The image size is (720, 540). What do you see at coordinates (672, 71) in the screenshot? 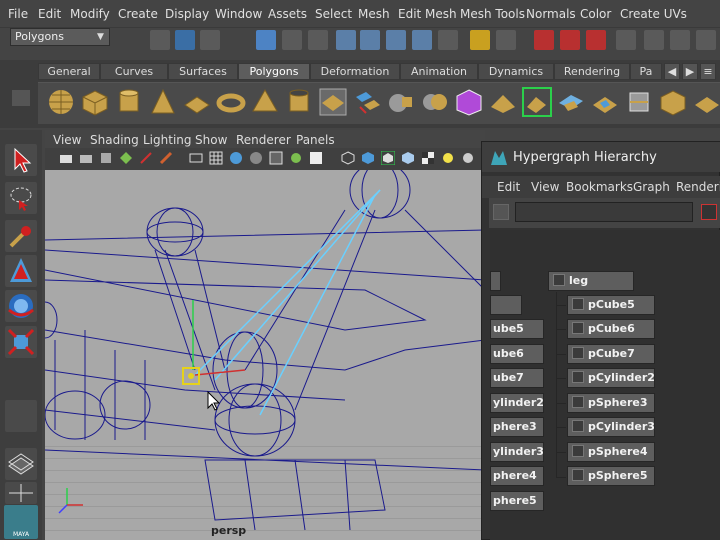
I see `scroll-left-icon: ◀` at bounding box center [672, 71].